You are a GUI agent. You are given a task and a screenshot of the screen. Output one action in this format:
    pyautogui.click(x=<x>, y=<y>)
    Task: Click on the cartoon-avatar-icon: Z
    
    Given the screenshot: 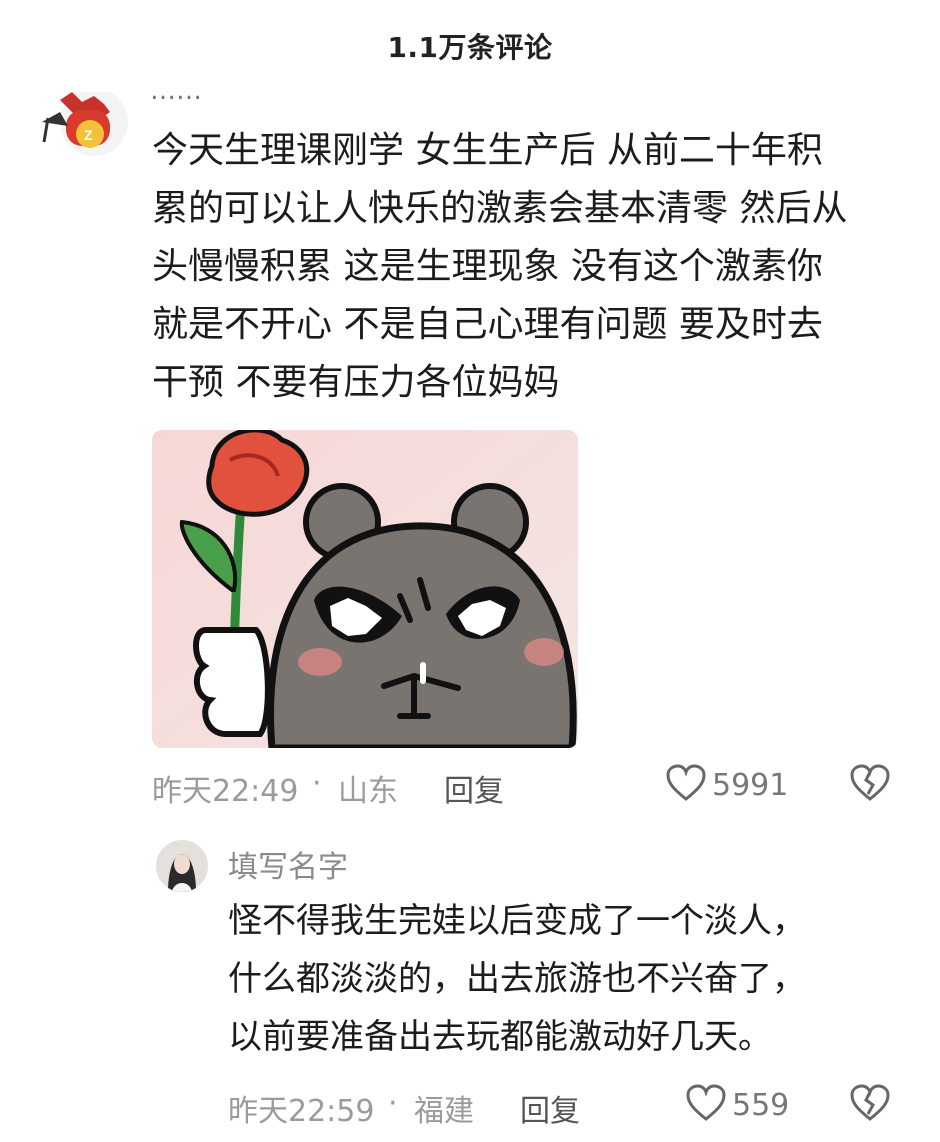 What is the action you would take?
    pyautogui.click(x=86, y=128)
    